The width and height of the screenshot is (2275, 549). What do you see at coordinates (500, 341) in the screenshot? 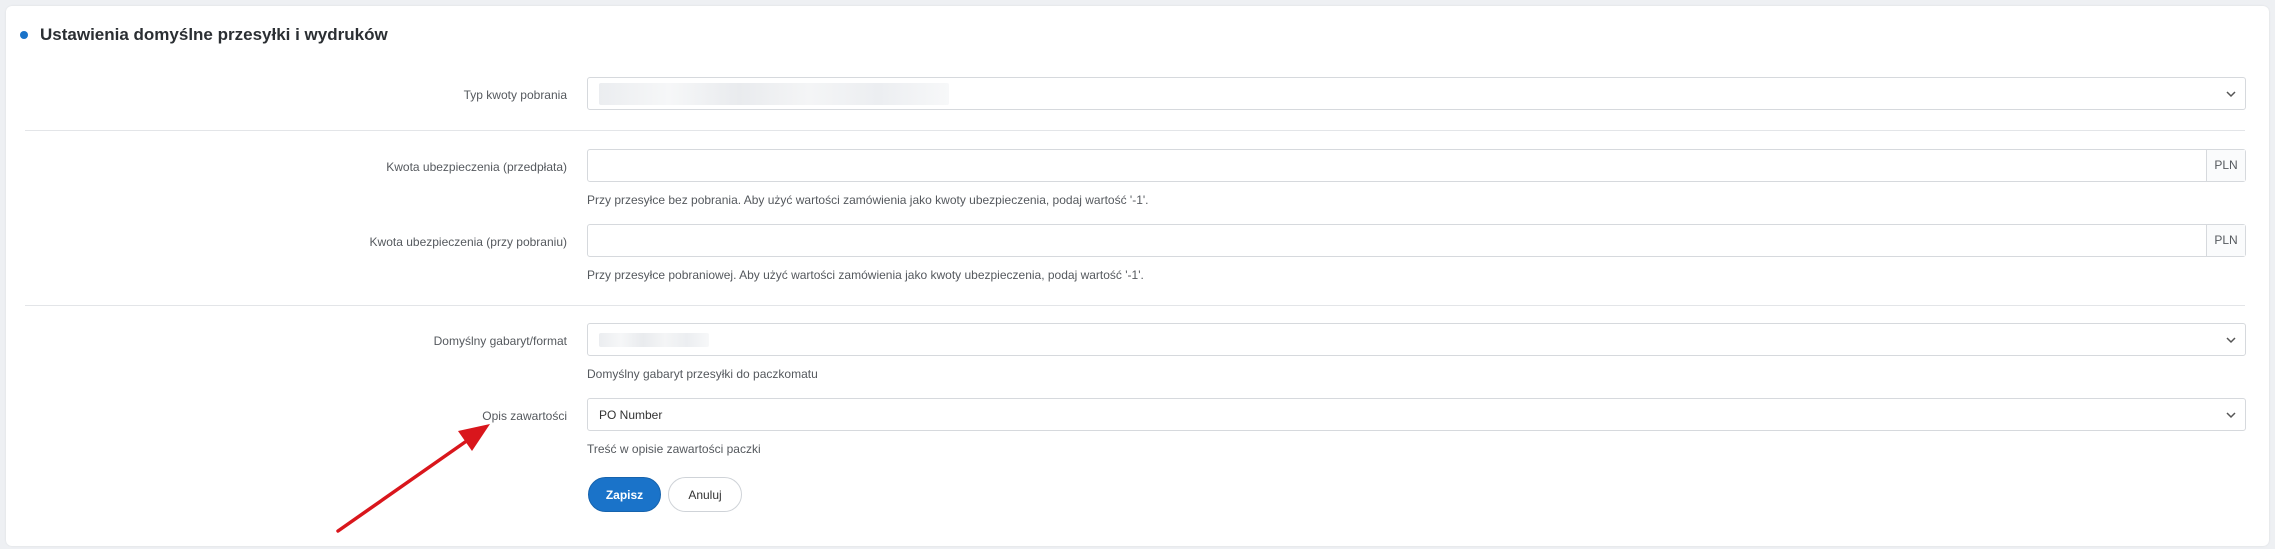
I see `default-size-label: Domyślny gabaryt/format` at bounding box center [500, 341].